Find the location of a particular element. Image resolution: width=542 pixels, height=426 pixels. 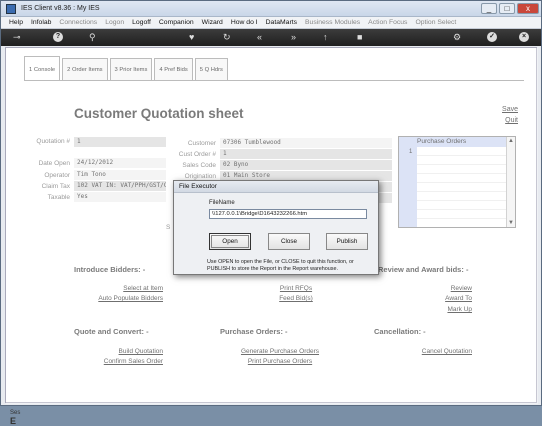

open-button: Open is located at coordinates (230, 241).